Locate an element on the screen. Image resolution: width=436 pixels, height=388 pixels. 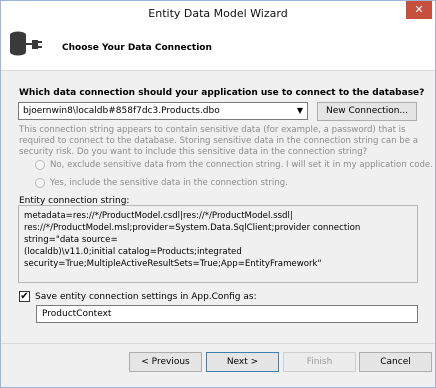
context-name-value: ProductContext is located at coordinates (77, 314).